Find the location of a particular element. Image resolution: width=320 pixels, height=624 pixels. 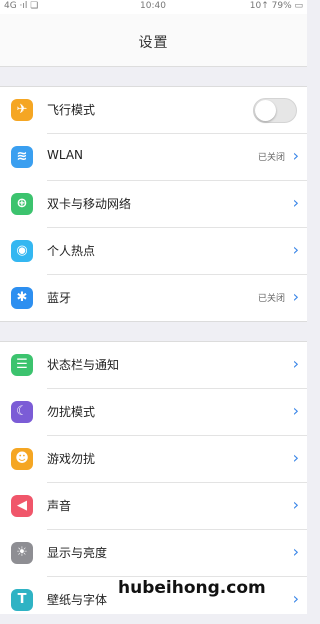

speaker-icon: ◀ is located at coordinates (22, 506).